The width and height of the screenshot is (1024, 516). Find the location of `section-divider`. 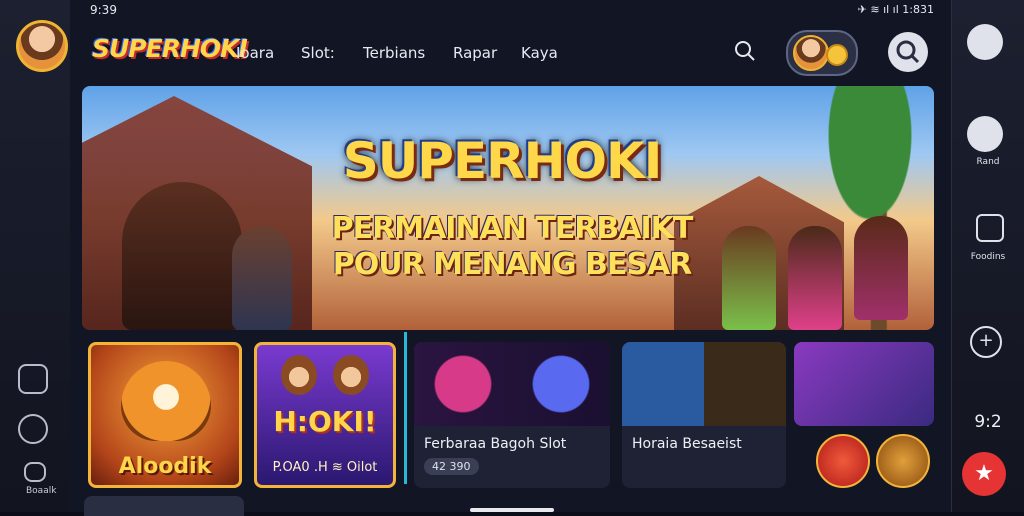

section-divider is located at coordinates (405, 408).